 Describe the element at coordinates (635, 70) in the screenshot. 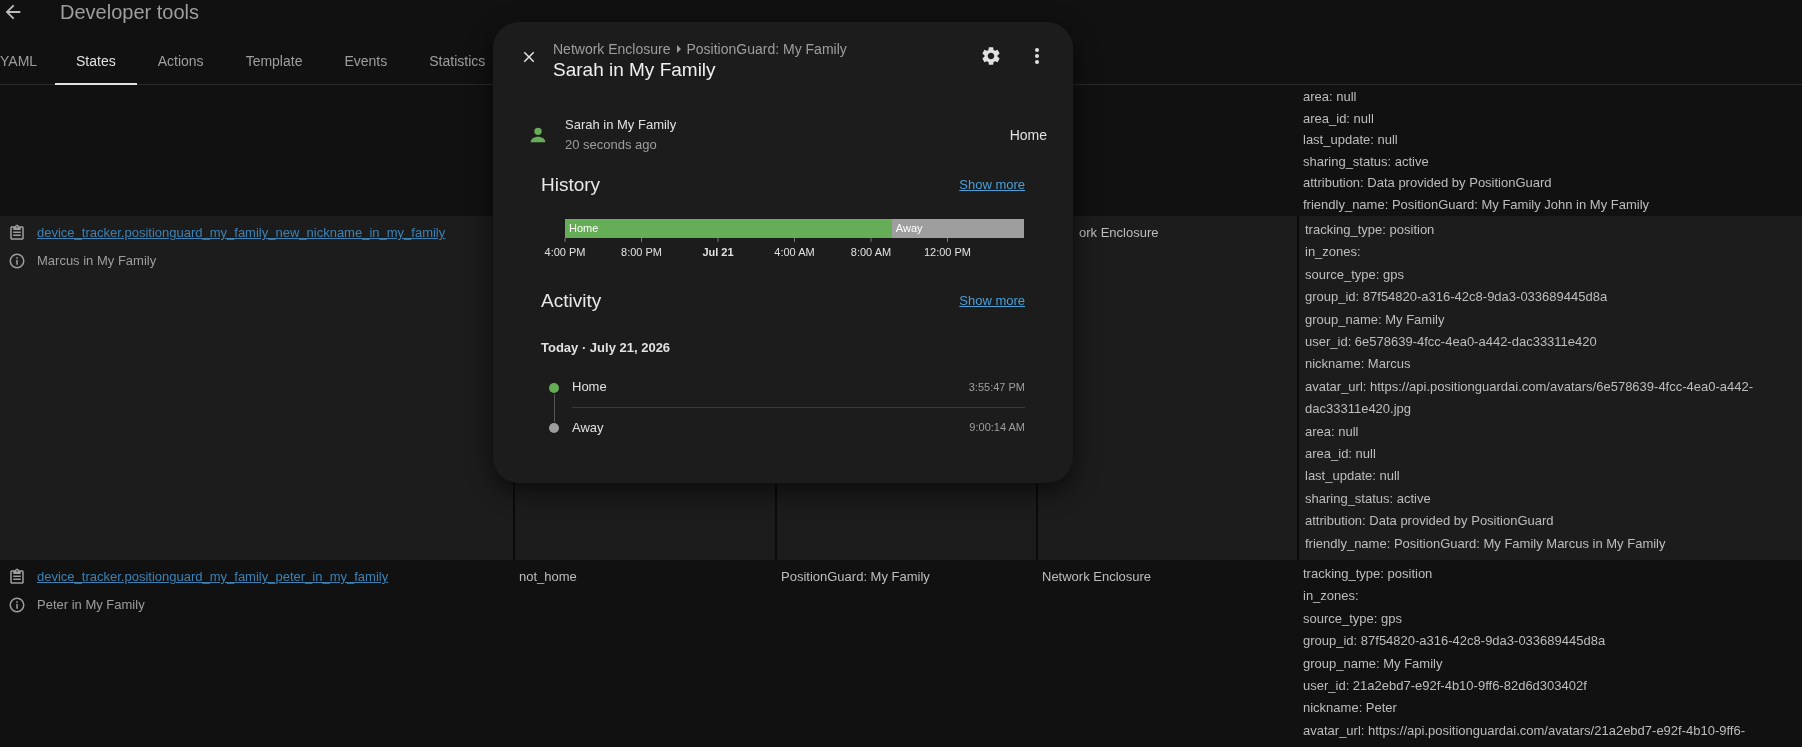

I see `dialog-title: Sarah in My Family` at that location.